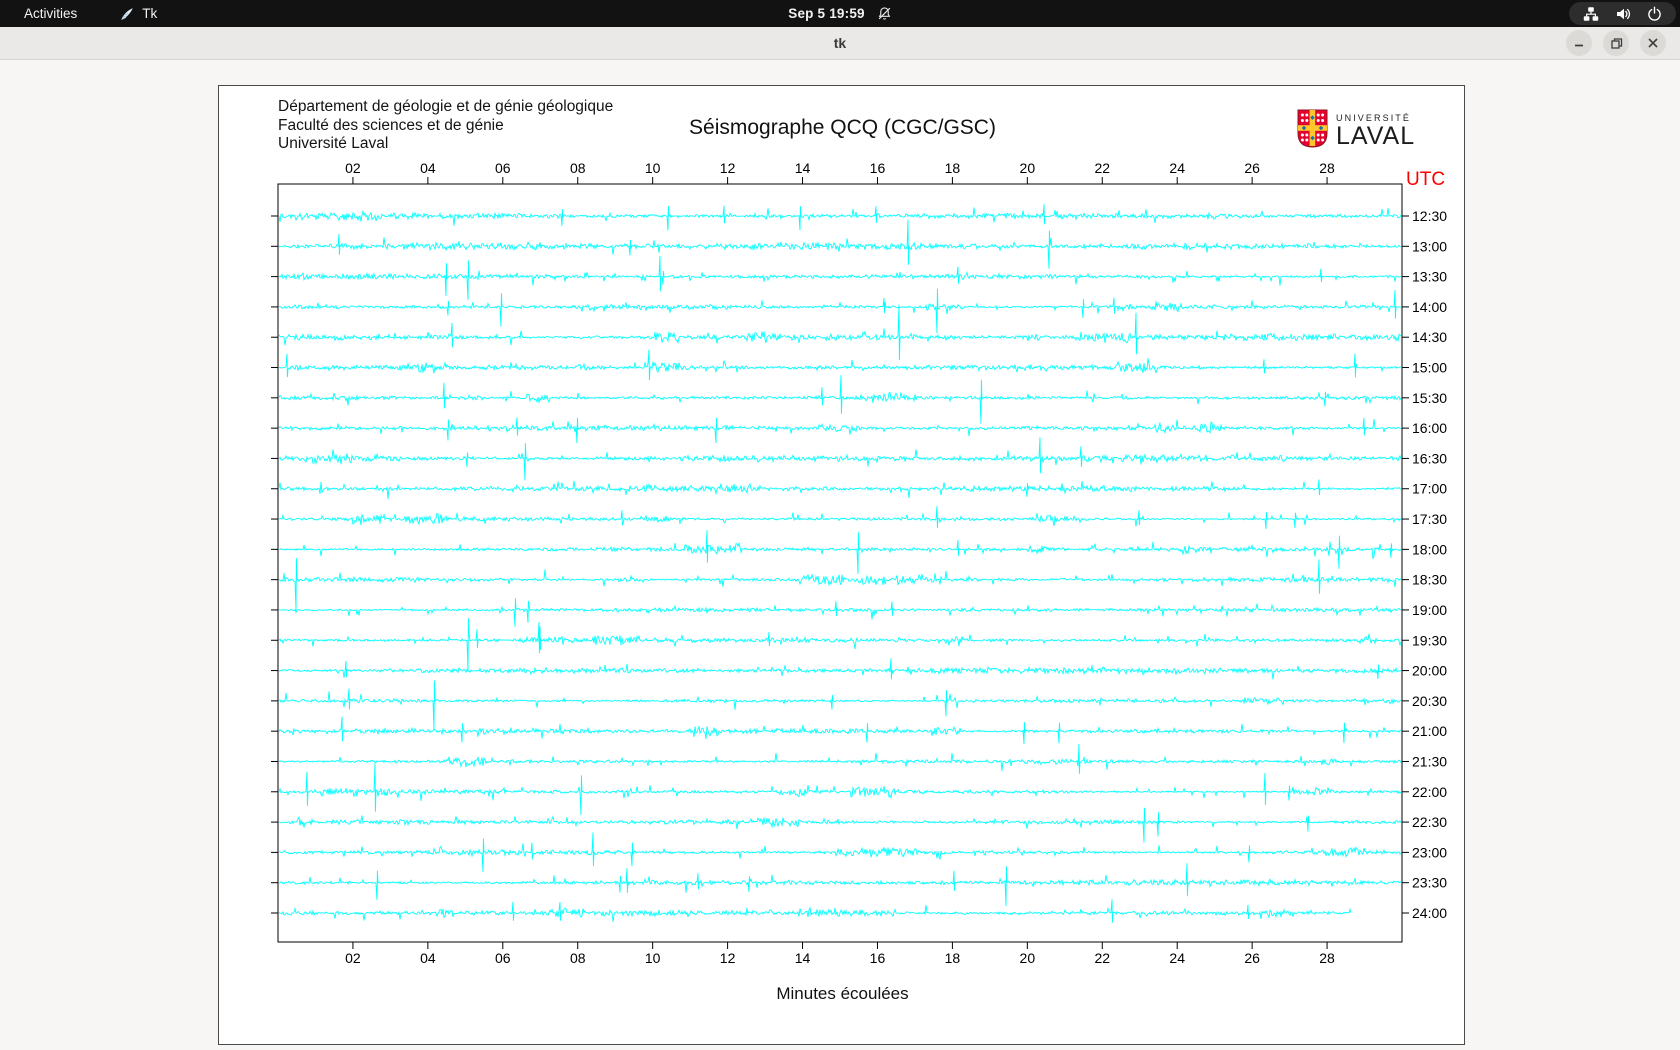 The height and width of the screenshot is (1050, 1680). Describe the element at coordinates (1327, 168) in the screenshot. I see `x-tick-label-top: 28` at that location.